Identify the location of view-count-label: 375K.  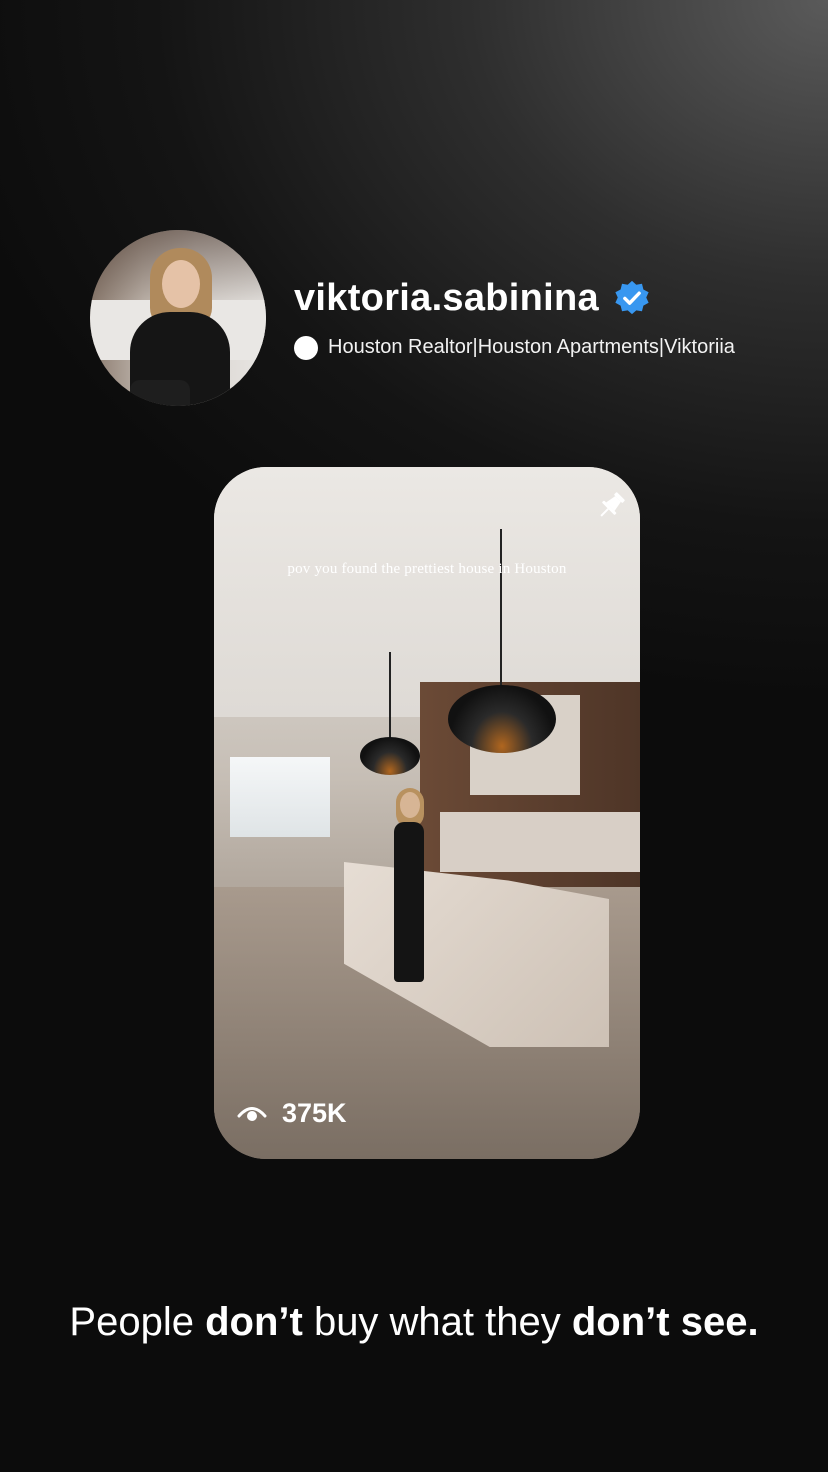
(314, 1112).